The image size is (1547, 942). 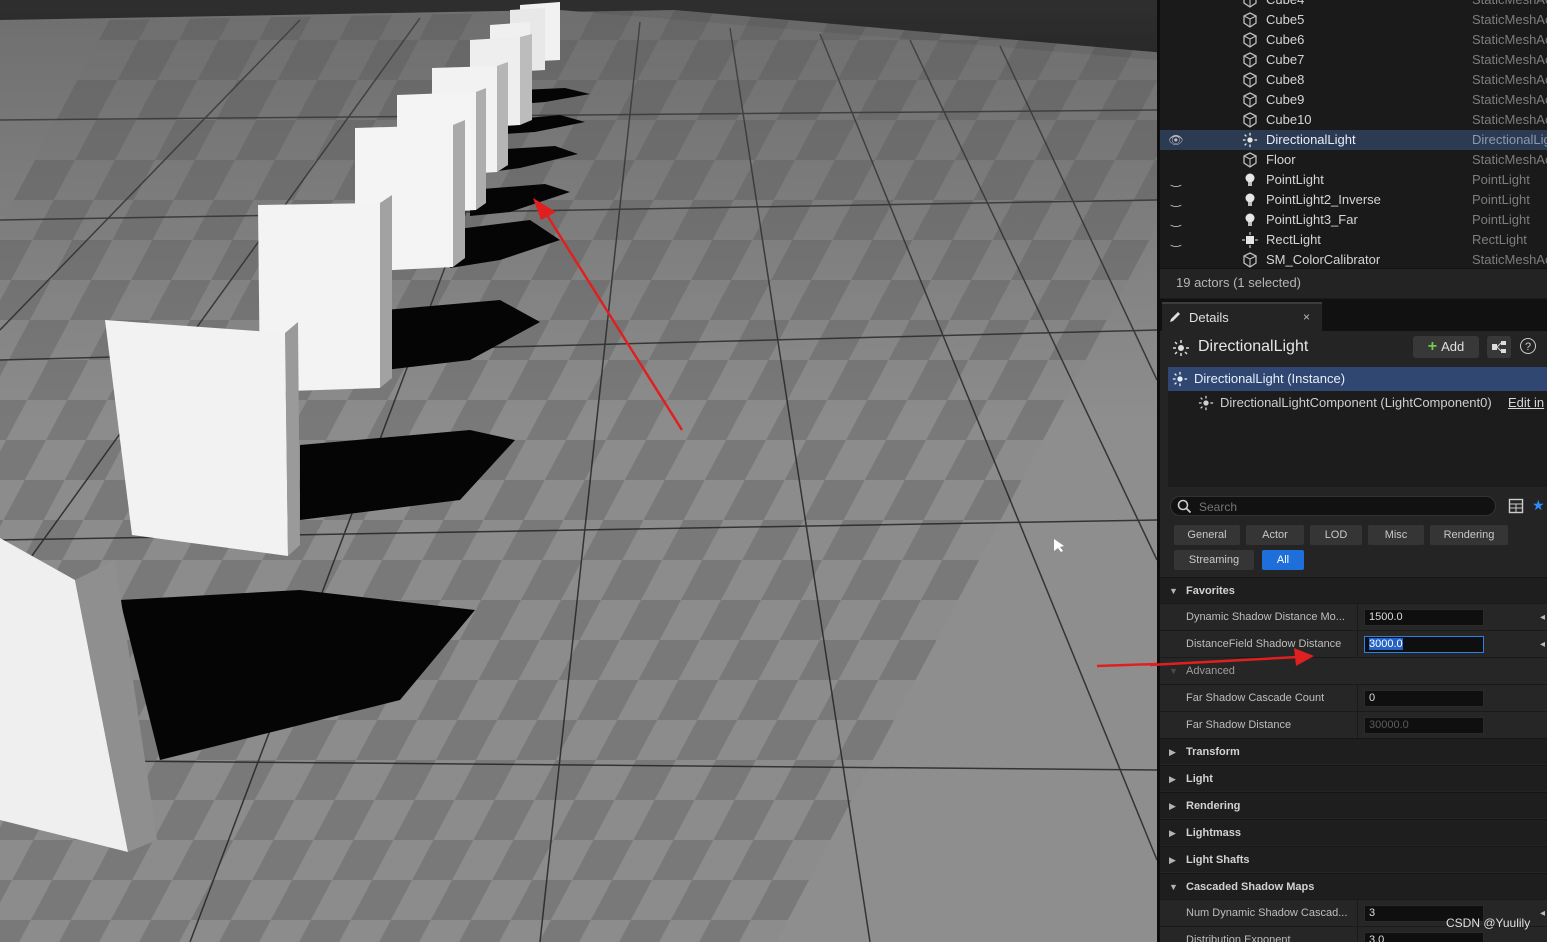 What do you see at coordinates (1289, 119) in the screenshot?
I see `outliner-item-name: Cube10` at bounding box center [1289, 119].